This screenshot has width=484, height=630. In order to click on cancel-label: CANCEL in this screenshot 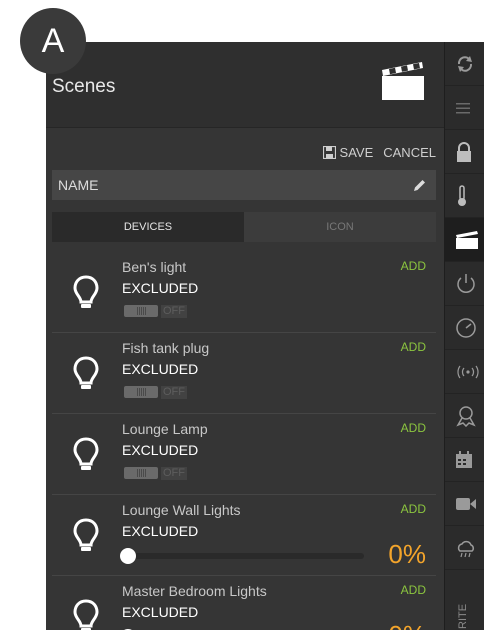, I will do `click(409, 152)`.